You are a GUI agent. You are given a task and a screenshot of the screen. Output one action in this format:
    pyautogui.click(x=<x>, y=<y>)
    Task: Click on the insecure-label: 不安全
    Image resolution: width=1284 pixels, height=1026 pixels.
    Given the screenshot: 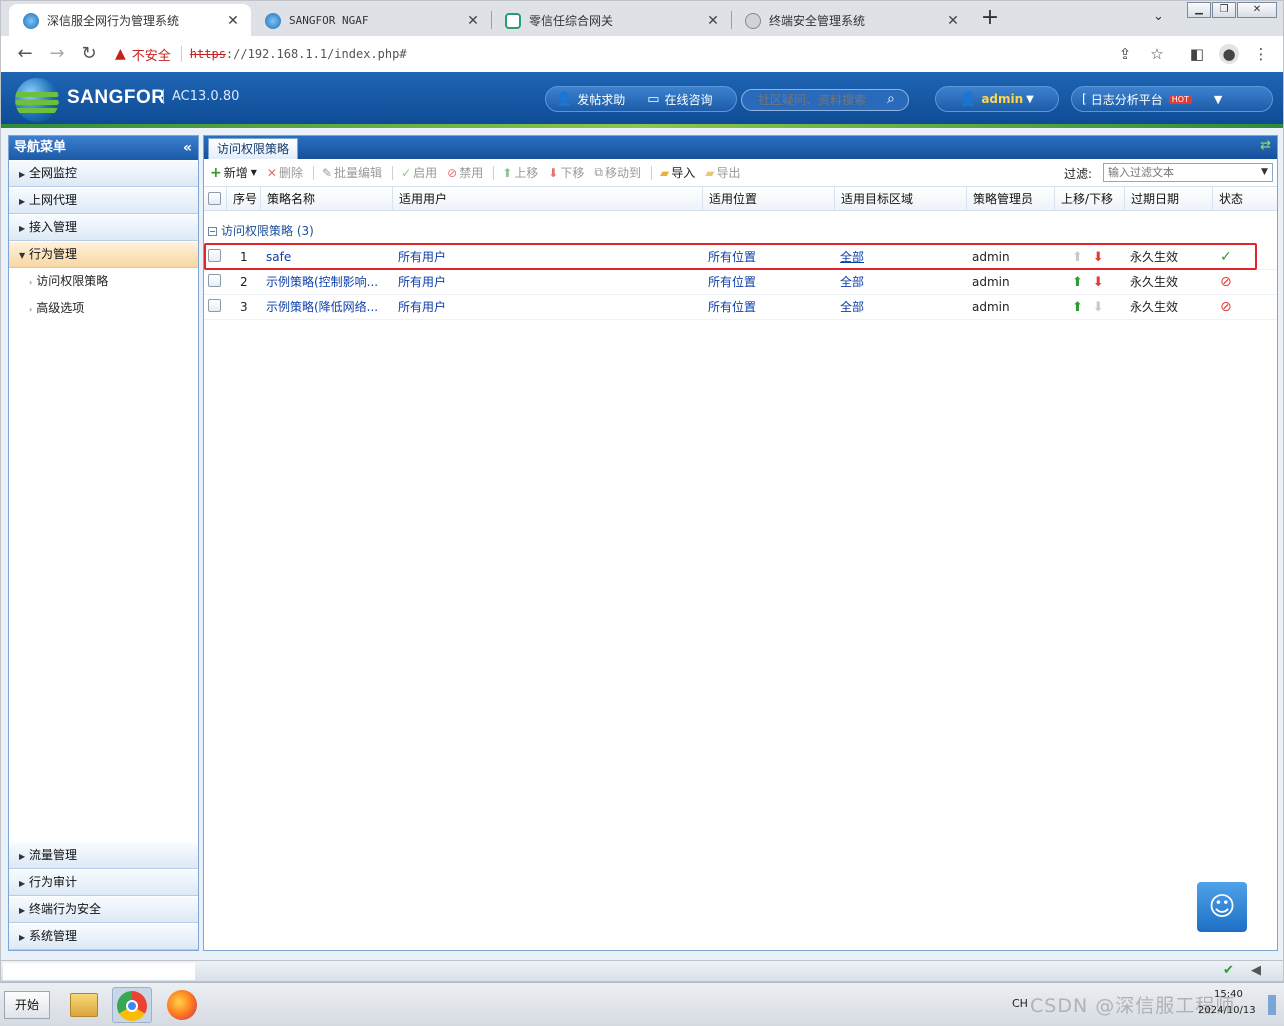 What is the action you would take?
    pyautogui.click(x=151, y=54)
    